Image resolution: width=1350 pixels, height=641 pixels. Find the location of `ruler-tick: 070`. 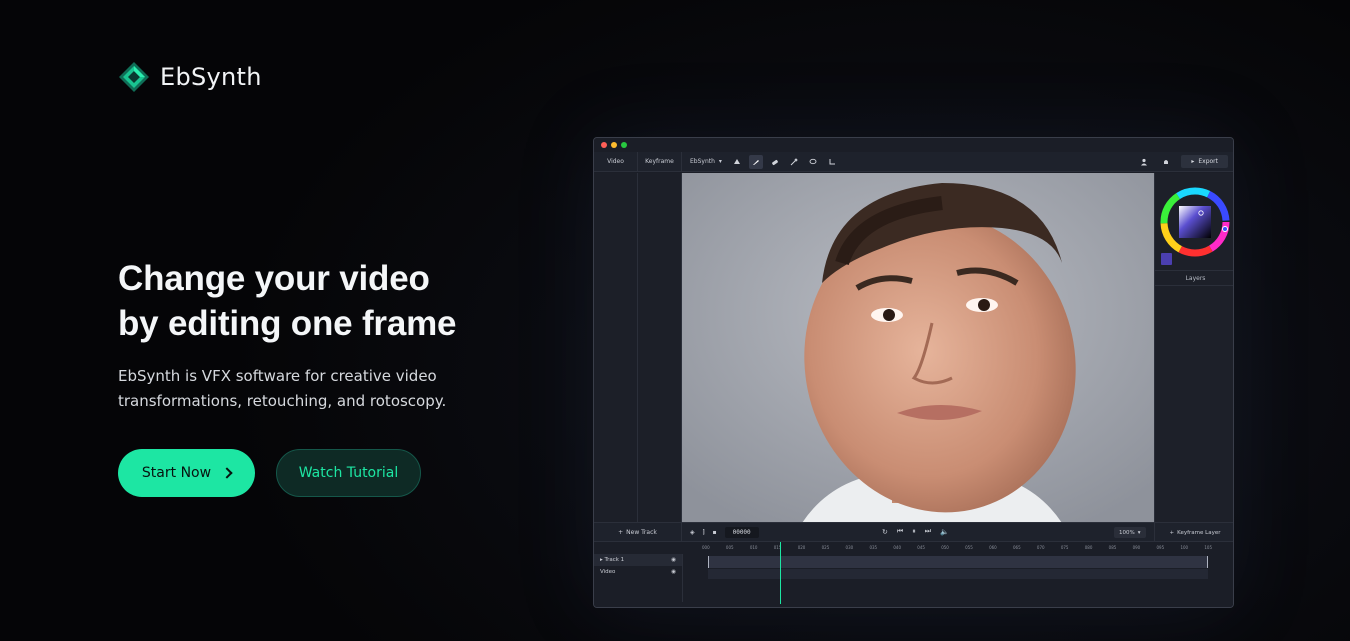

ruler-tick: 070 is located at coordinates (1040, 547).